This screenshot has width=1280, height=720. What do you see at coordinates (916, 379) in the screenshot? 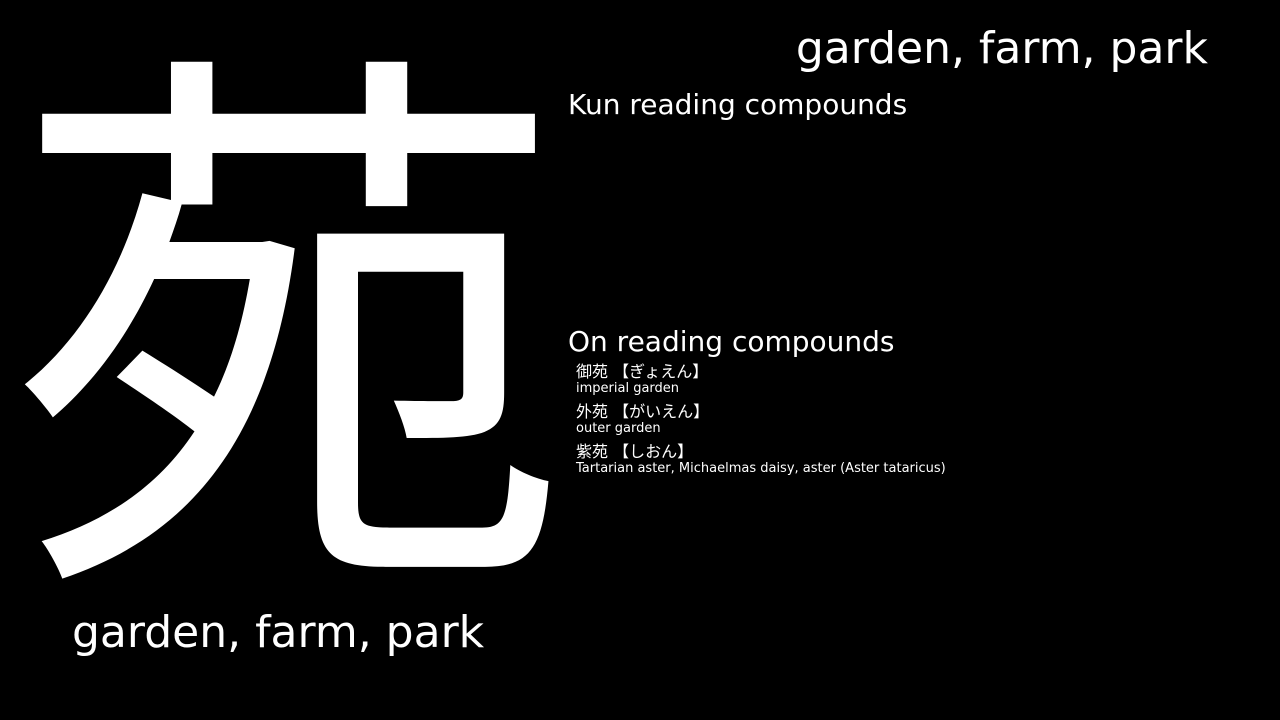
I see `compound-item: 御苑 【ぎょえん】 imperial garden` at bounding box center [916, 379].